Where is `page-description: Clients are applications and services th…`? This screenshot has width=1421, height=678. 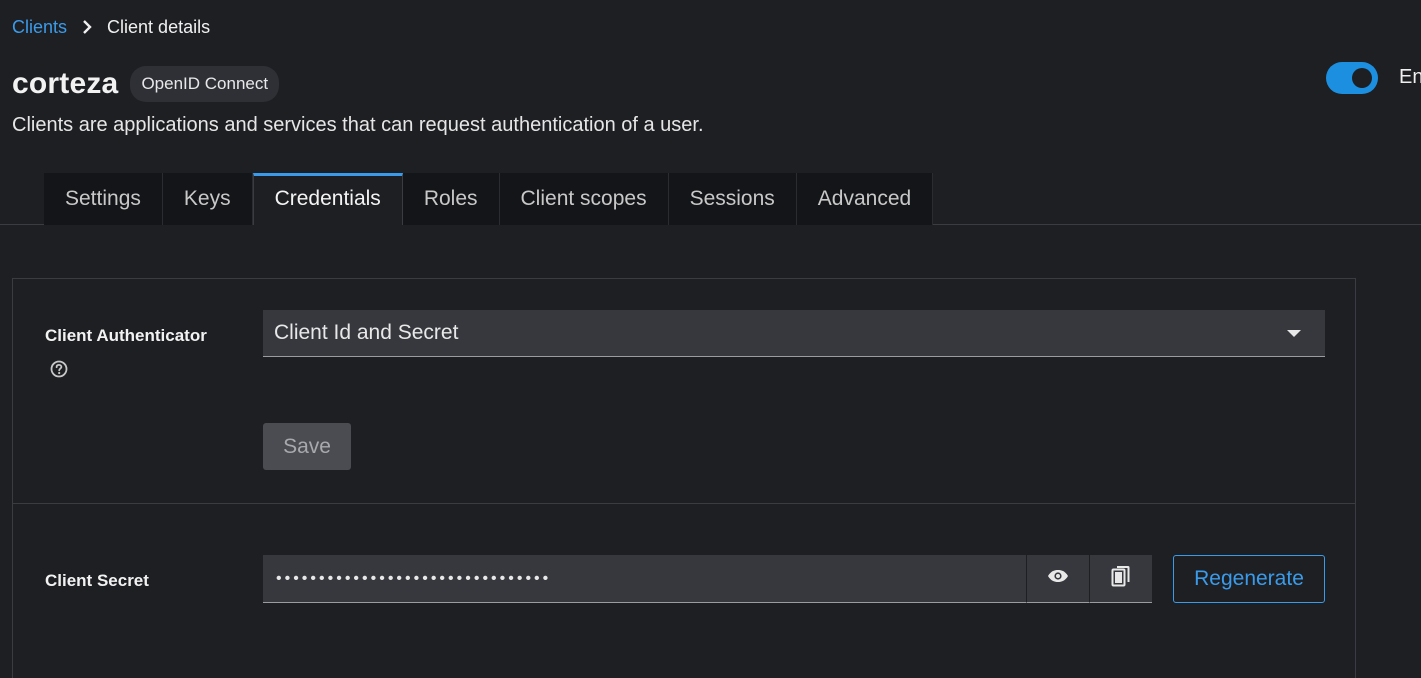
page-description: Clients are applications and services th… is located at coordinates (358, 125).